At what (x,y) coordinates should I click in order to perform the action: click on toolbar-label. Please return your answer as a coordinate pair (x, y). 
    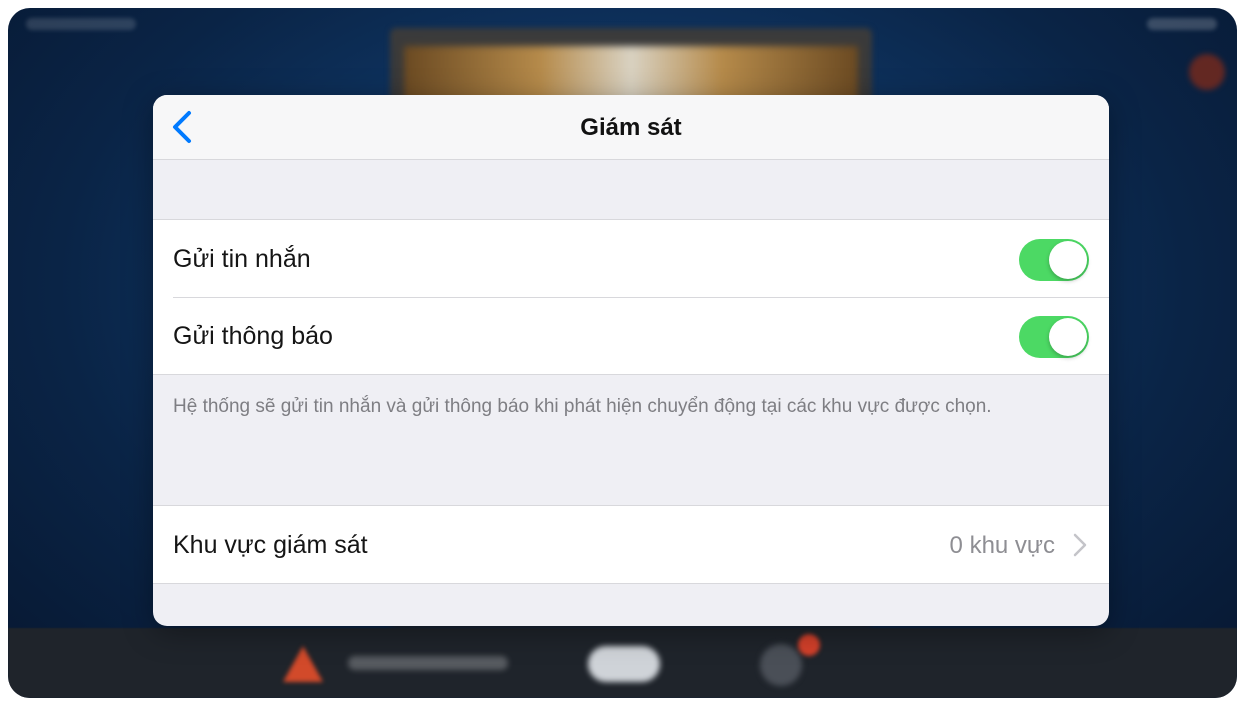
    Looking at the image, I should click on (428, 663).